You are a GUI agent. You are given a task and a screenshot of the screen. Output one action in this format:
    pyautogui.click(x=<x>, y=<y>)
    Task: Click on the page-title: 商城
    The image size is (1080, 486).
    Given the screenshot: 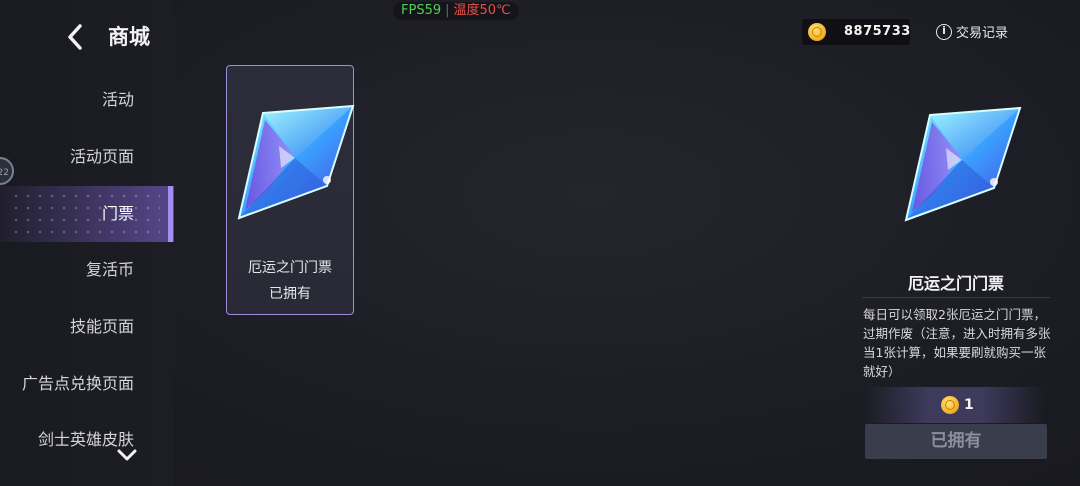 What is the action you would take?
    pyautogui.click(x=129, y=37)
    